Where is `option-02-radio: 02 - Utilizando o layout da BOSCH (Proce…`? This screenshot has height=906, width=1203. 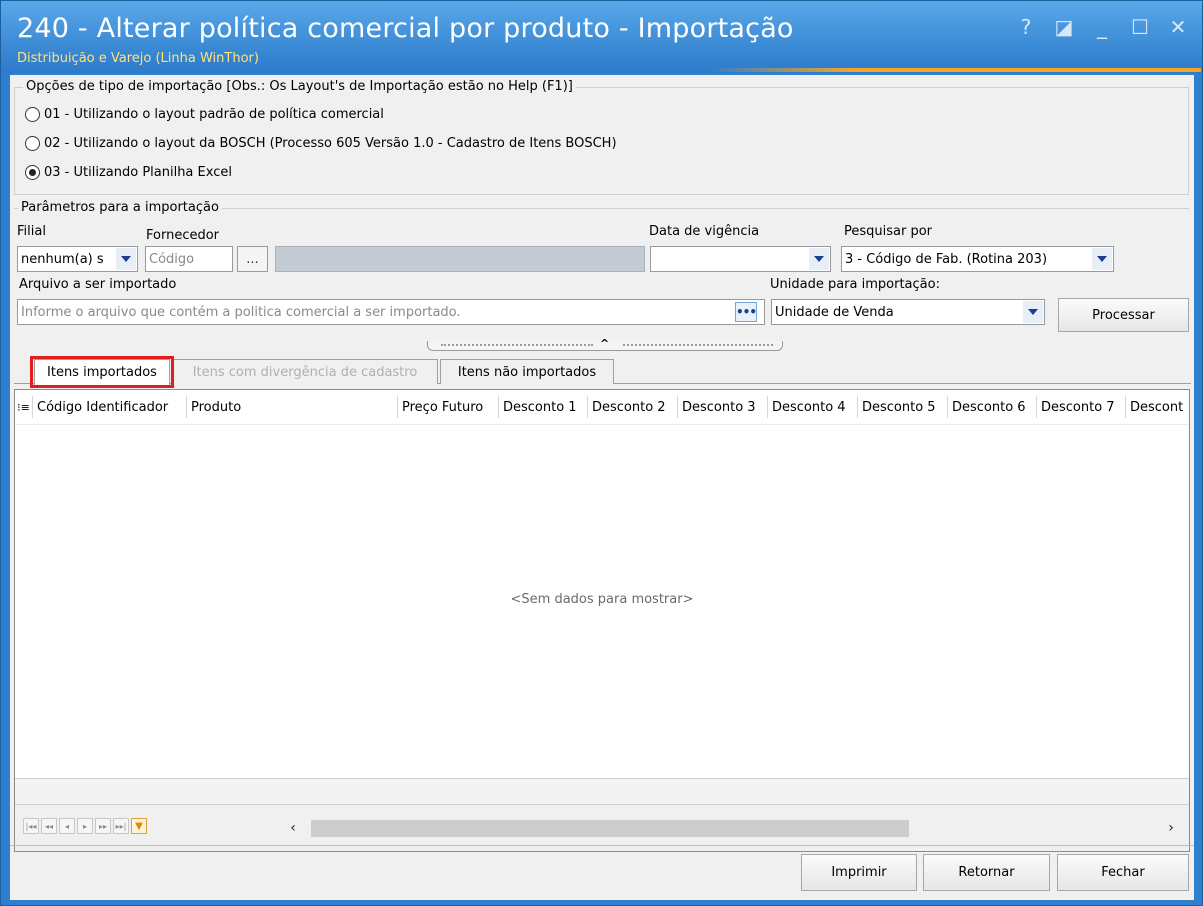
option-02-radio: 02 - Utilizando o layout da BOSCH (Proce… is located at coordinates (321, 143).